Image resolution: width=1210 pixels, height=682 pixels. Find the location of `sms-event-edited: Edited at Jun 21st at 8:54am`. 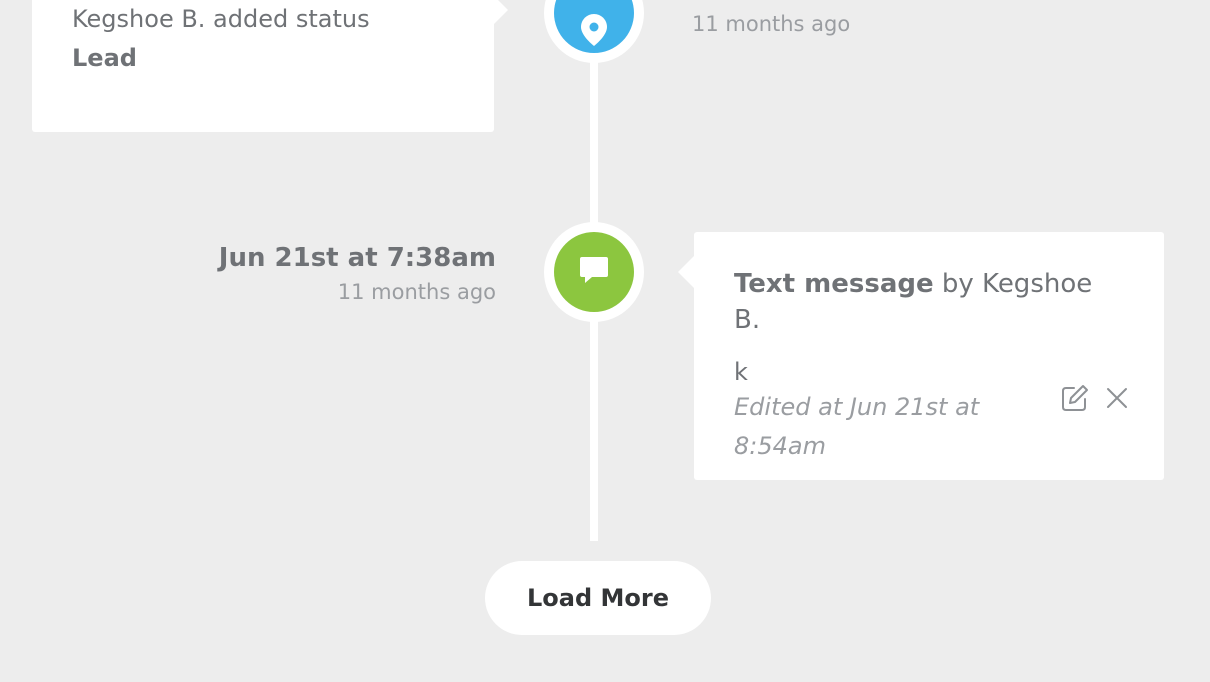

sms-event-edited: Edited at Jun 21st at 8:54am is located at coordinates (857, 426).